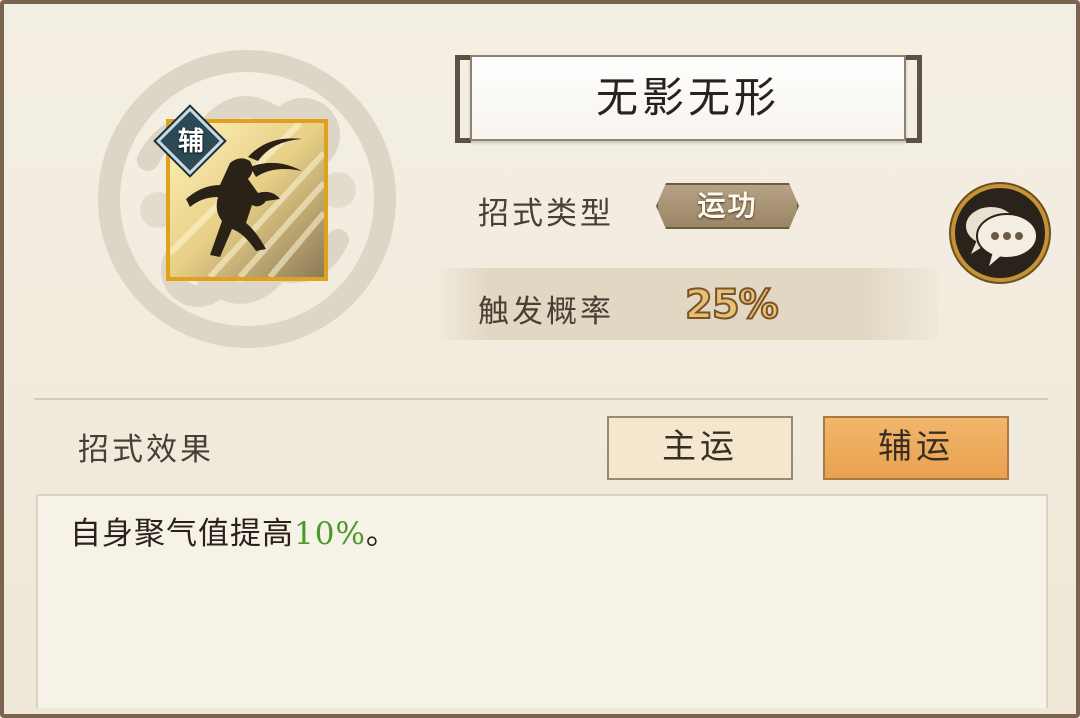  Describe the element at coordinates (916, 448) in the screenshot. I see `tab-aux-mode: 辅运` at that location.